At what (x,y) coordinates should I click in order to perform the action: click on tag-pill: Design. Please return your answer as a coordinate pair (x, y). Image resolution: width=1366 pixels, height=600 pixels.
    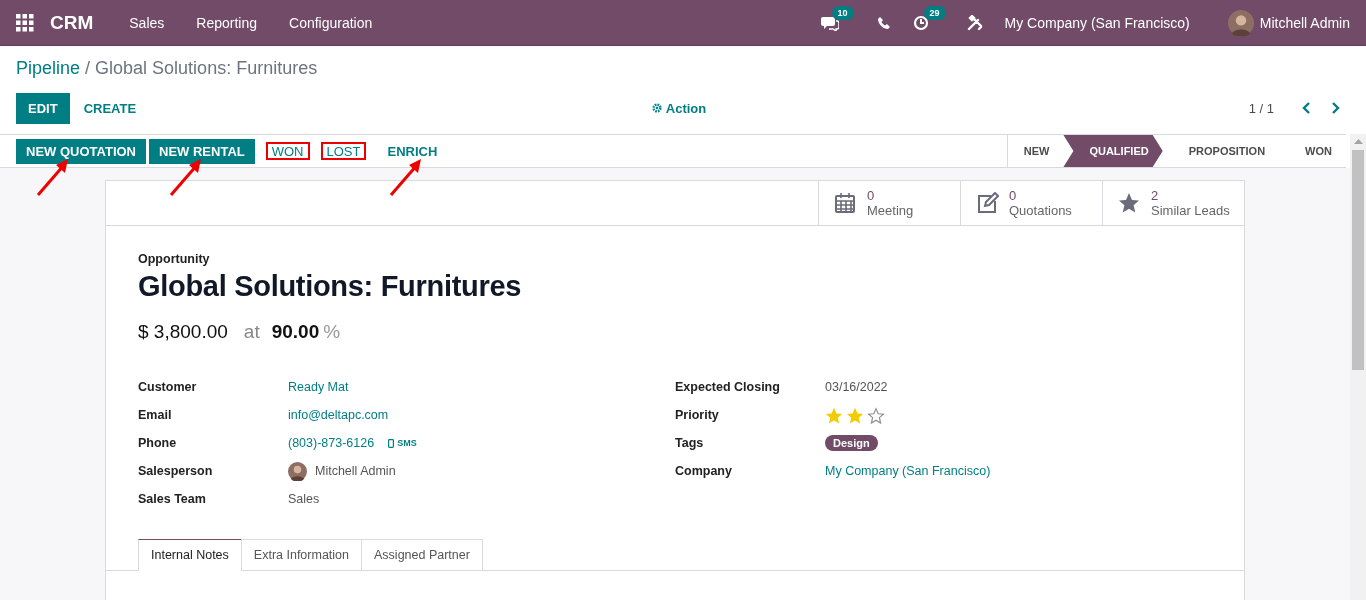
    Looking at the image, I should click on (851, 443).